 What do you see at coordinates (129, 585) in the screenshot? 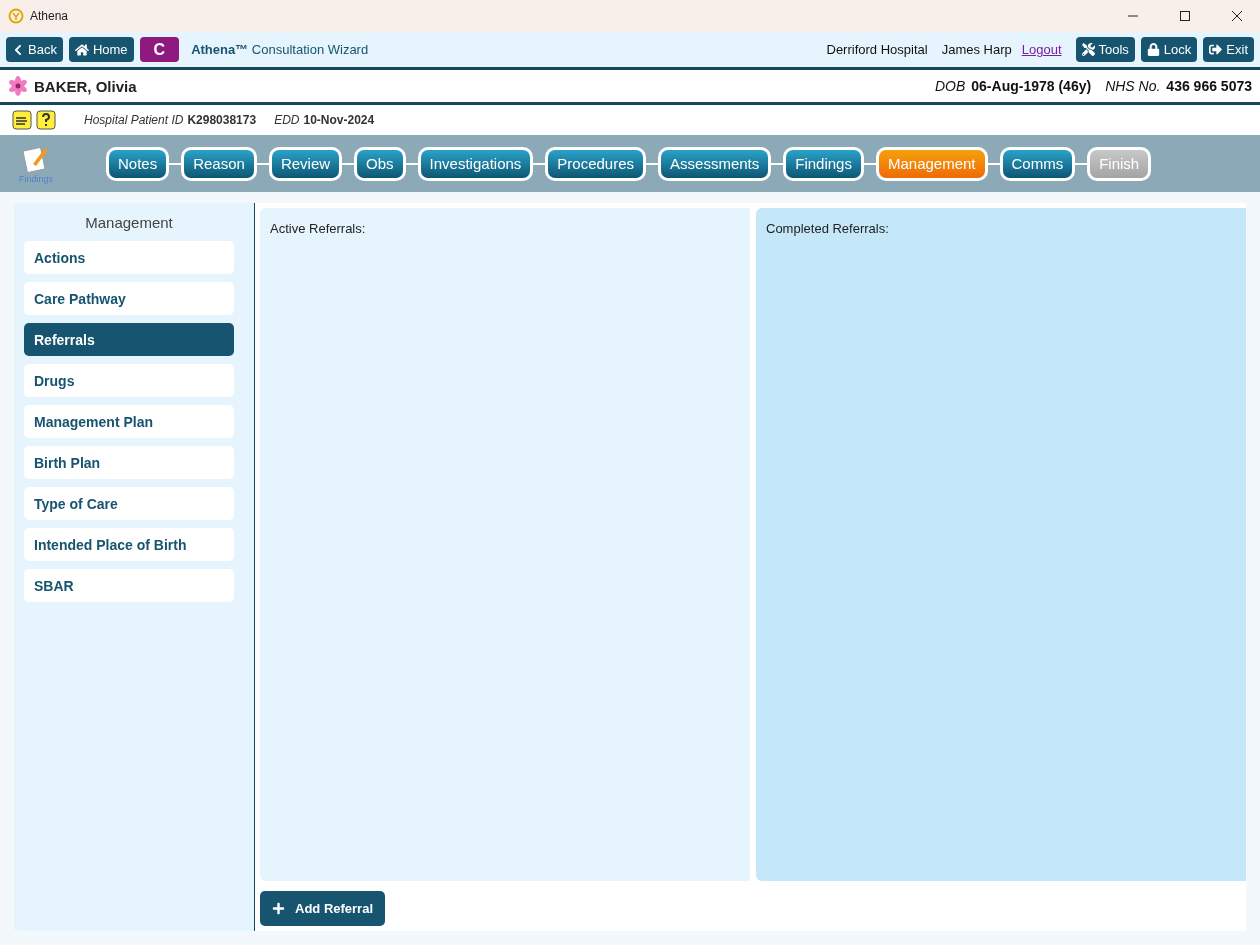
I see `sidebar-item: SBAR` at bounding box center [129, 585].